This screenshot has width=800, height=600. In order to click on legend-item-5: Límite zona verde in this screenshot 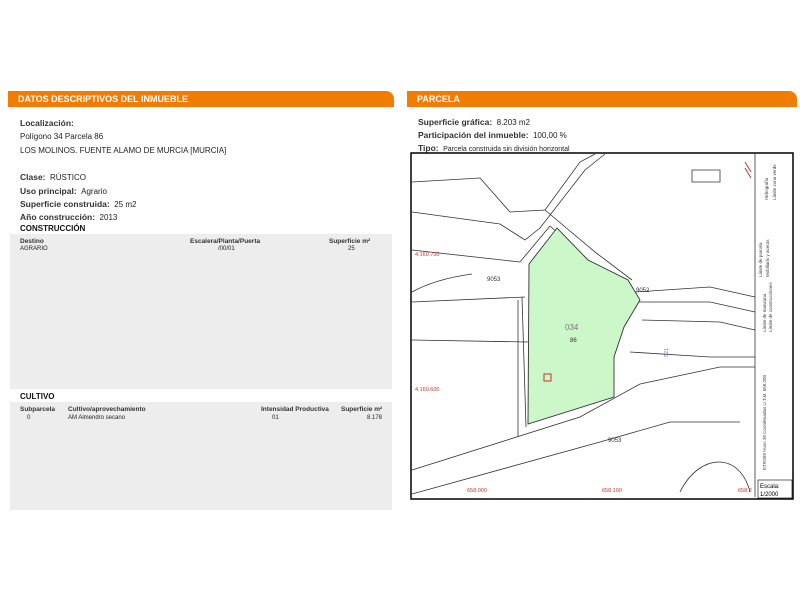, I will do `click(774, 182)`.